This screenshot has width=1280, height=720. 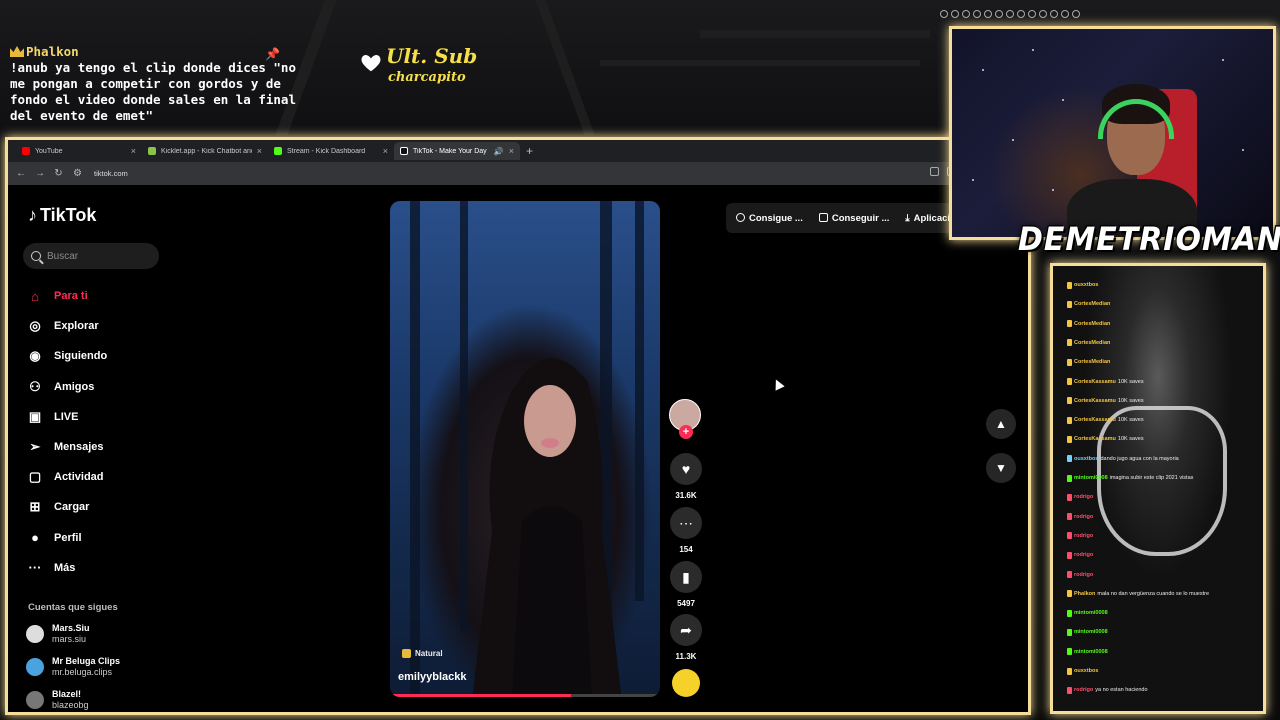 What do you see at coordinates (71, 628) in the screenshot?
I see `account-name: Mars.Siu` at bounding box center [71, 628].